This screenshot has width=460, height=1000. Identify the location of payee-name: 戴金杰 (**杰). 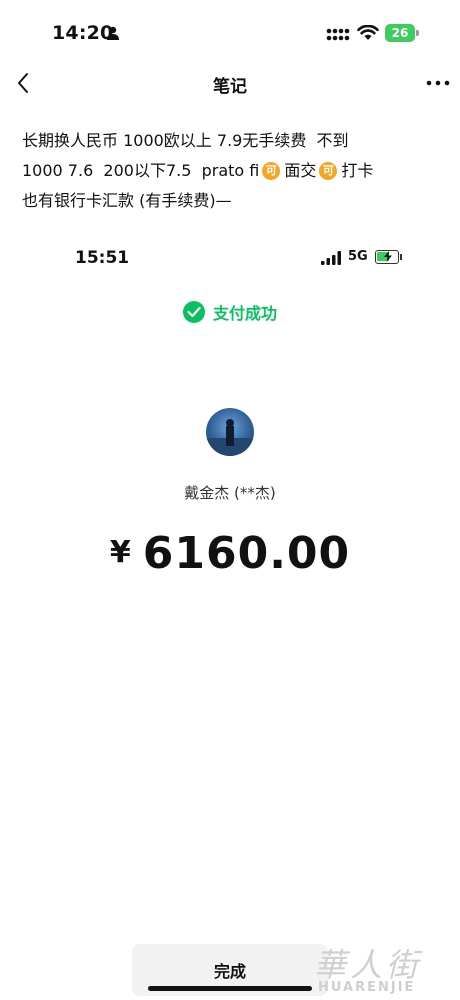
(230, 493).